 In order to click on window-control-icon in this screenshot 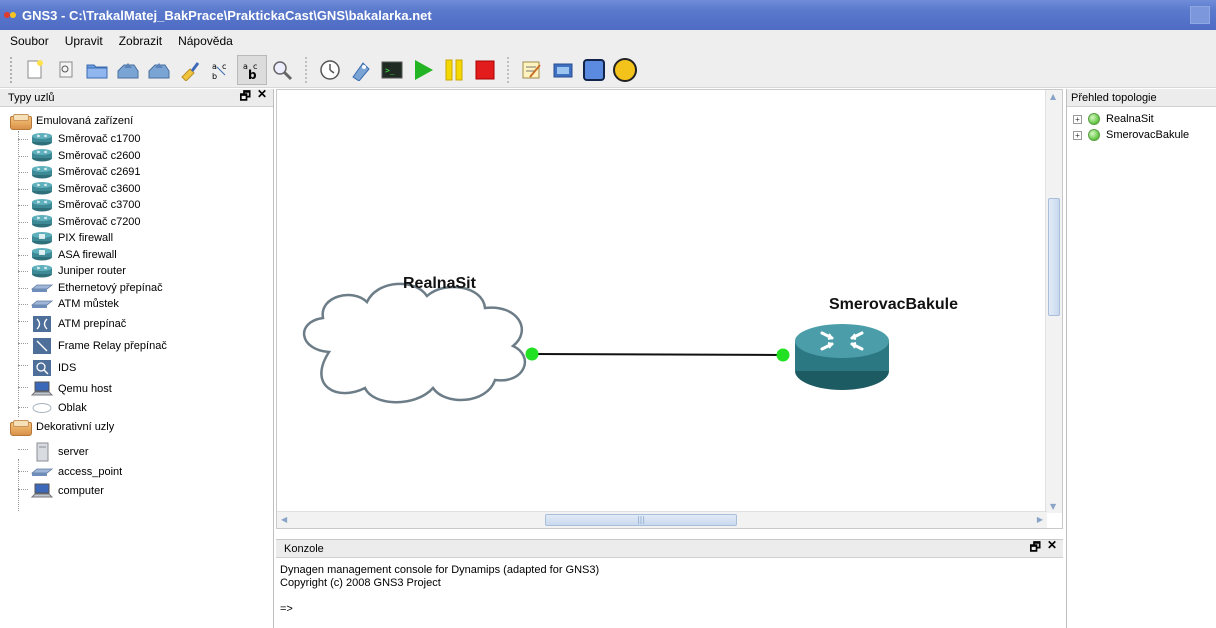, I will do `click(1200, 15)`.